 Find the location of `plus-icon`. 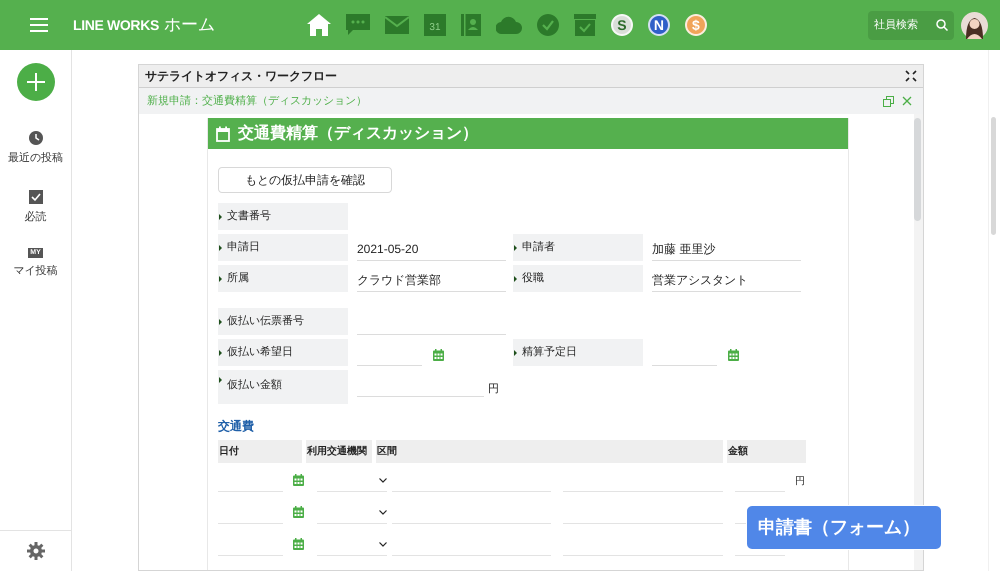

plus-icon is located at coordinates (35, 82).